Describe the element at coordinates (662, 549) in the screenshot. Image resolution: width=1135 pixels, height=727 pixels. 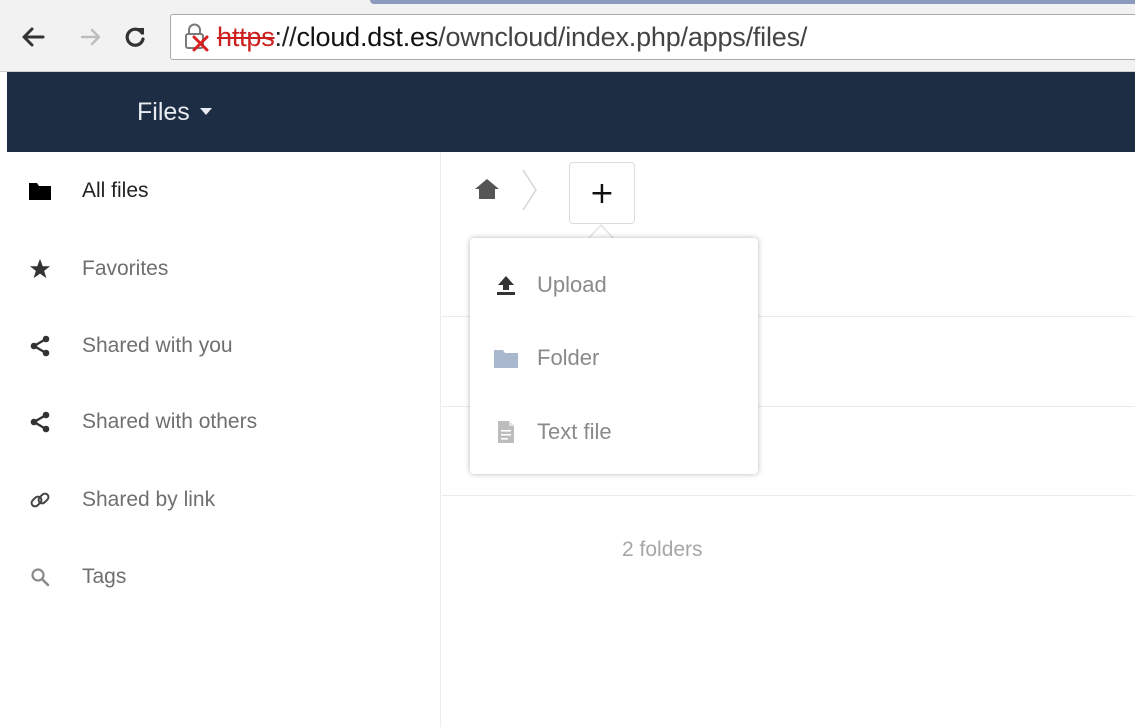
I see `file-summary: 2 folders` at that location.